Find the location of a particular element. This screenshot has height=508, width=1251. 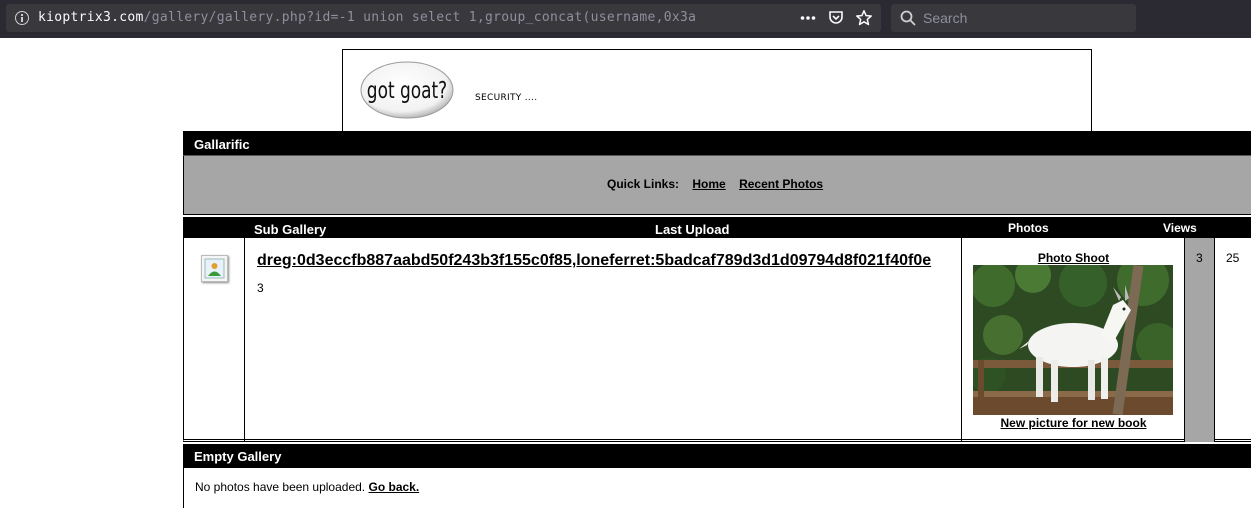

gallery-description: 3 is located at coordinates (260, 288).